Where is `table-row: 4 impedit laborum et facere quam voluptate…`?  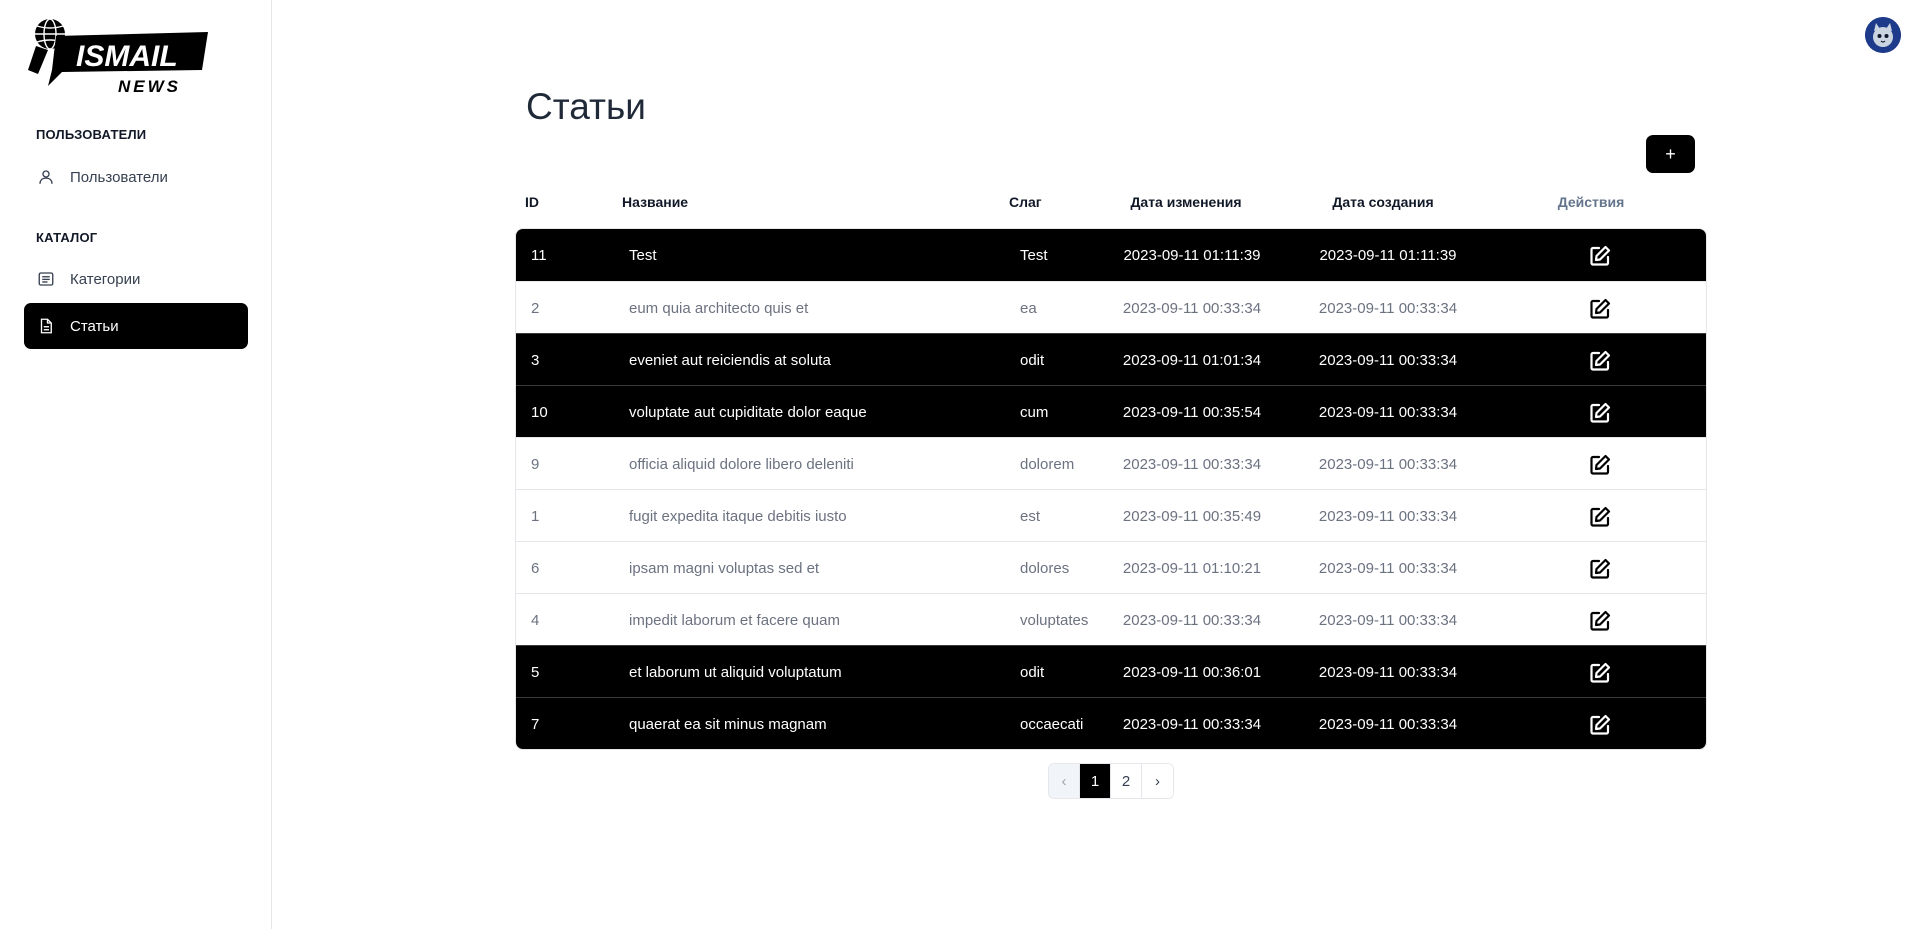 table-row: 4 impedit laborum et facere quam voluptate… is located at coordinates (1111, 619).